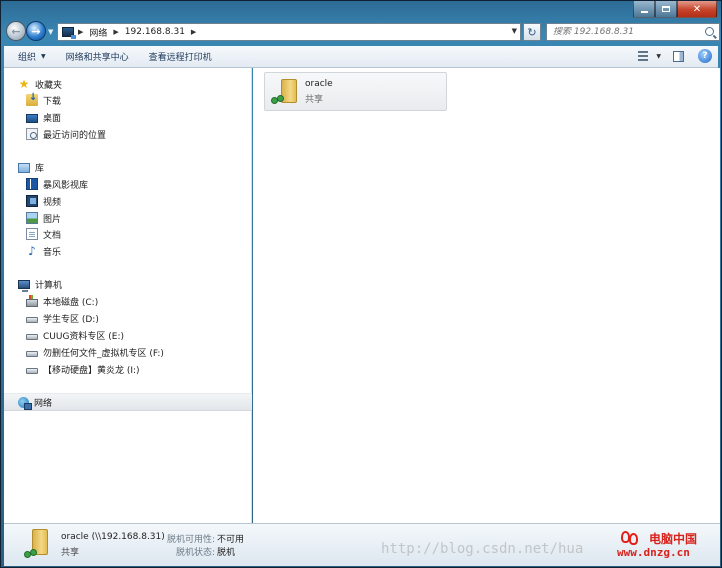  Describe the element at coordinates (43, 56) in the screenshot. I see `chevron-down-icon: ▼` at that location.